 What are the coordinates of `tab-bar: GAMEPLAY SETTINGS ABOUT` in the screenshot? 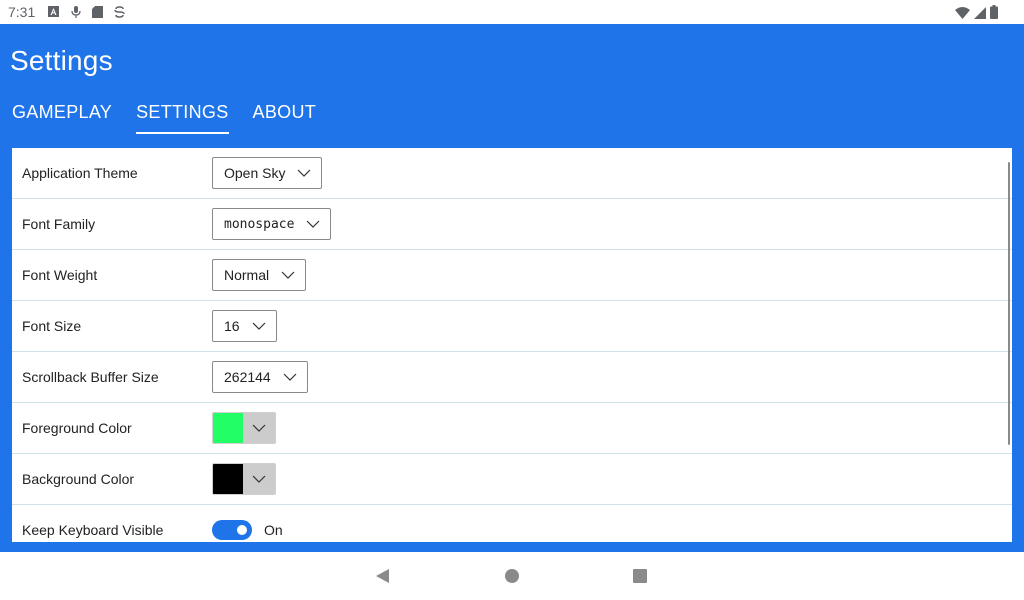 It's located at (158, 116).